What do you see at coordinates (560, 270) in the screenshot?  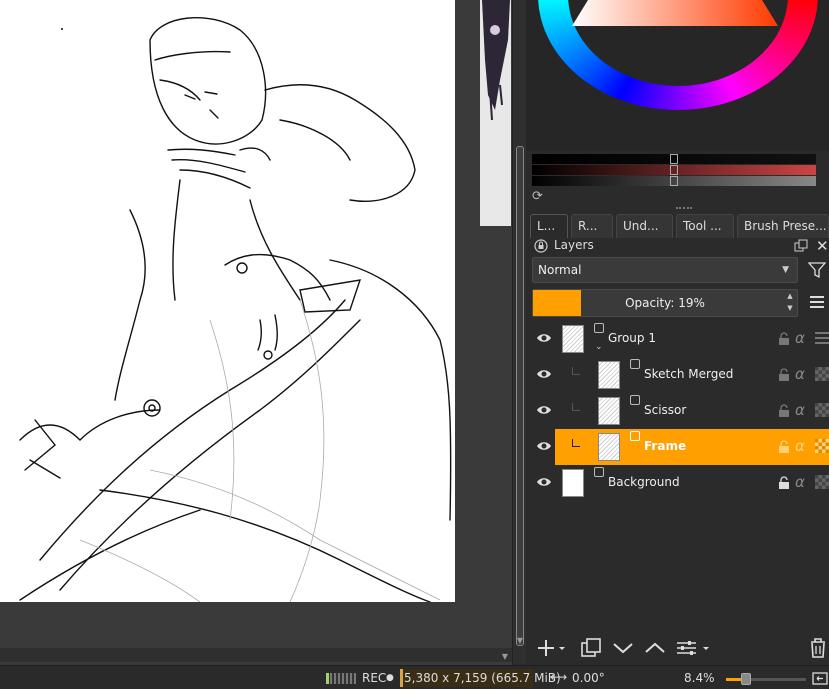 I see `blend-mode-value: Normal` at bounding box center [560, 270].